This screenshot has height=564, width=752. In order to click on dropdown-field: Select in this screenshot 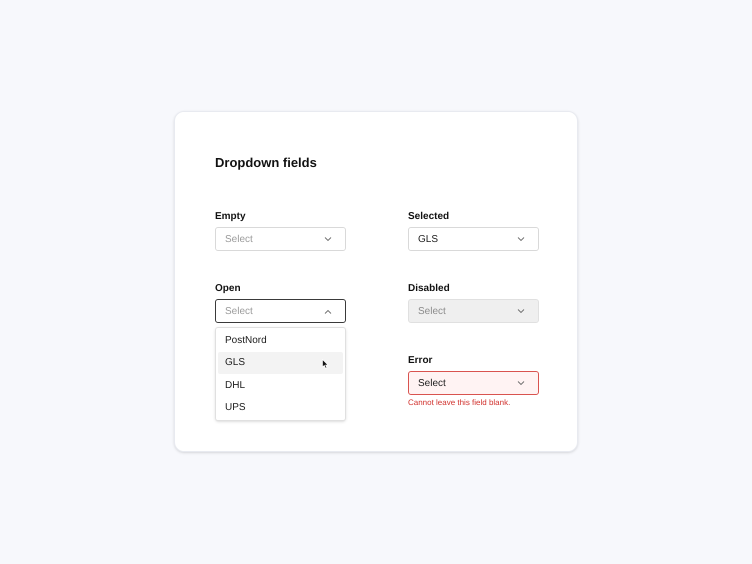, I will do `click(473, 383)`.